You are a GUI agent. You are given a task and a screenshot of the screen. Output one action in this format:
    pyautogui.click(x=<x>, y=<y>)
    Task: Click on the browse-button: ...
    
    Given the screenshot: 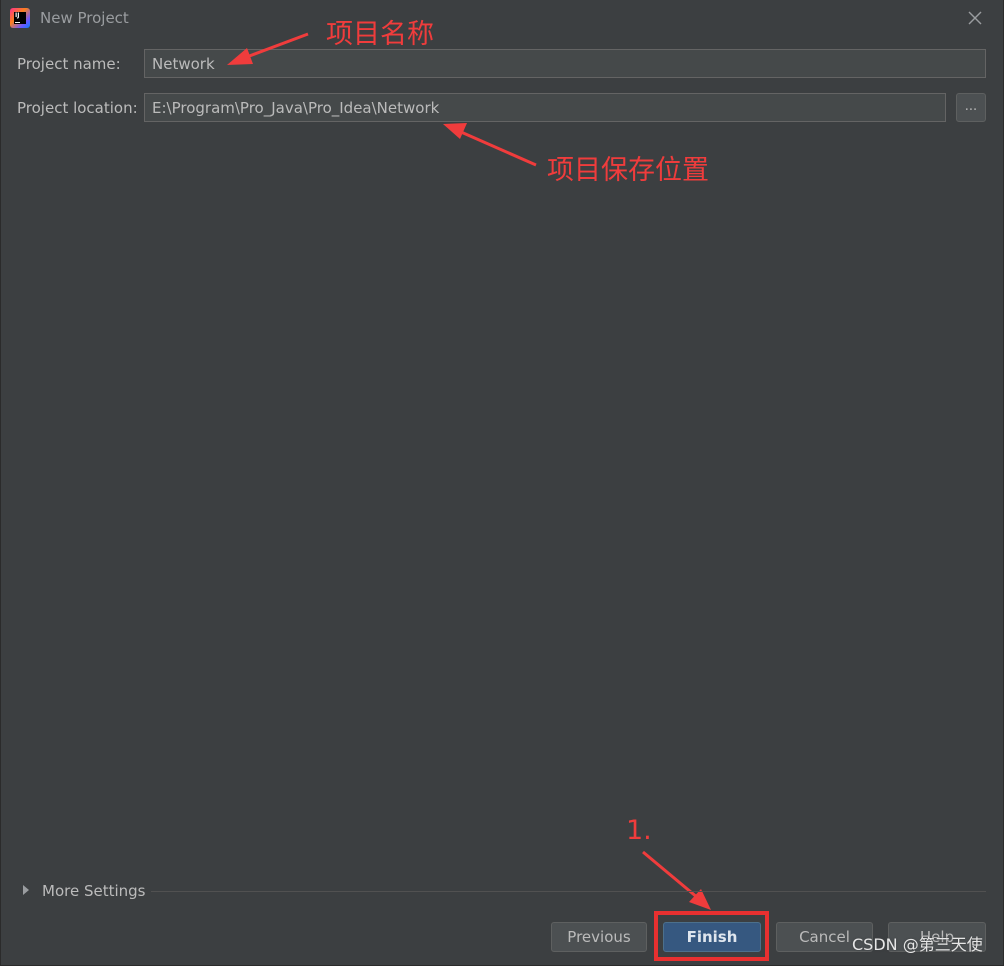 What is the action you would take?
    pyautogui.click(x=971, y=107)
    